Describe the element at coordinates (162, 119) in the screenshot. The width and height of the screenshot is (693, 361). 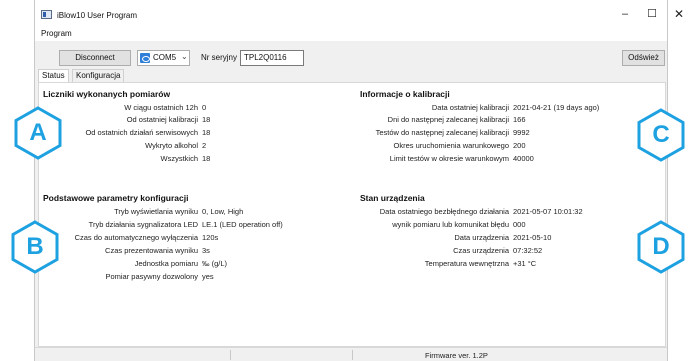
I see `counter-label: Od ostatniej kalibracji` at that location.